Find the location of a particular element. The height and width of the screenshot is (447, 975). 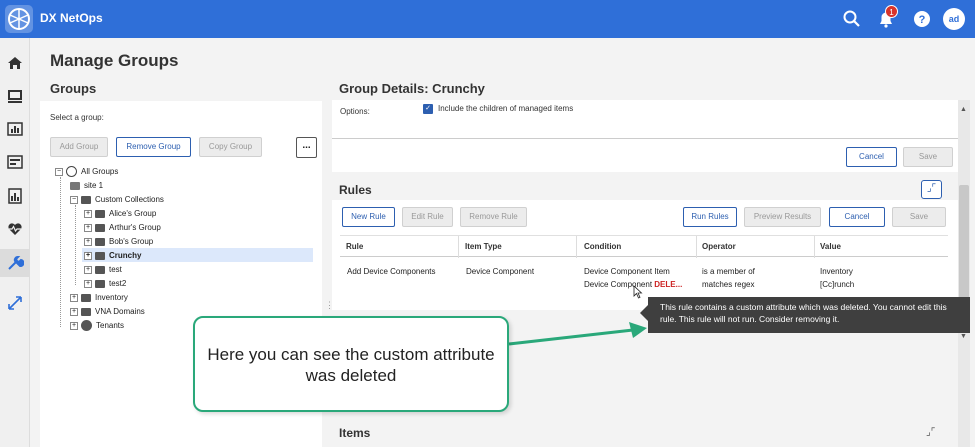

home-icon is located at coordinates (15, 63).